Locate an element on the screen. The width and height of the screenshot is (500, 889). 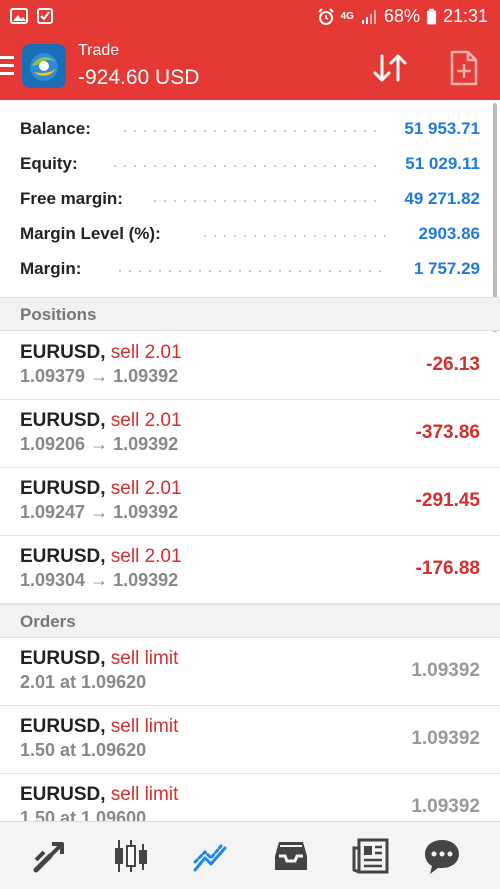
battery-icon is located at coordinates (431, 16).